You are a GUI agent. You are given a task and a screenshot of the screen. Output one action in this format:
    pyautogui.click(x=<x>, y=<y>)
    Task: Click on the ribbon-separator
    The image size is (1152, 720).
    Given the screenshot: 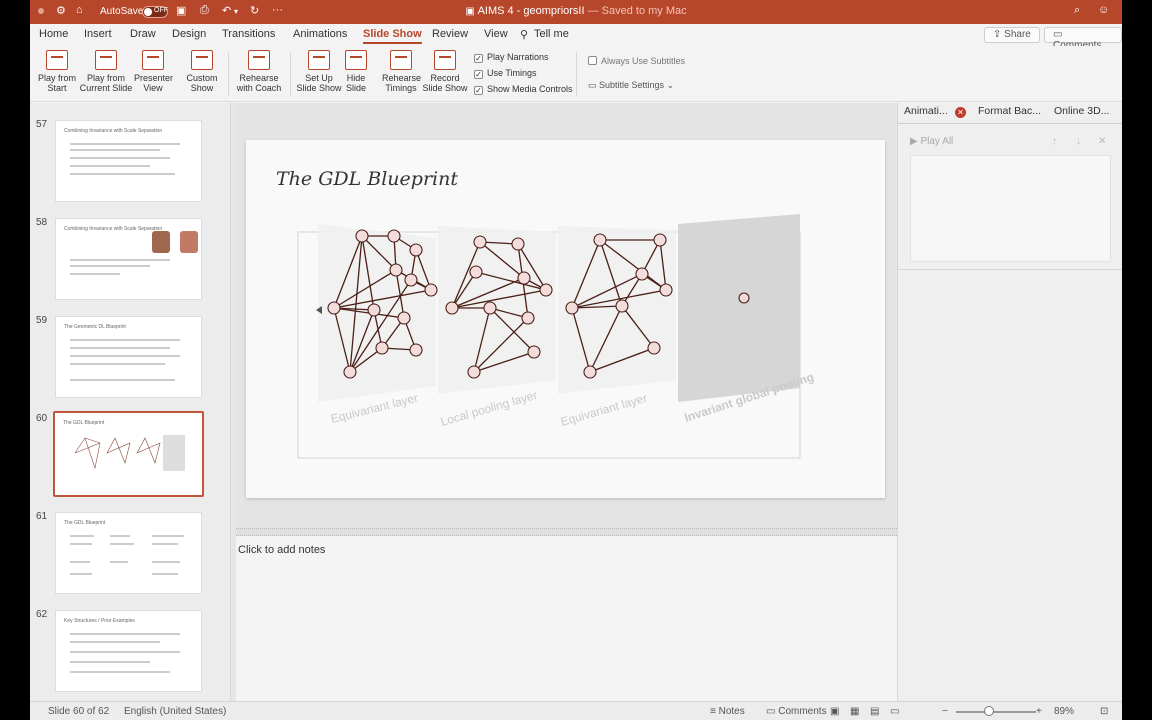 What is the action you would take?
    pyautogui.click(x=228, y=74)
    